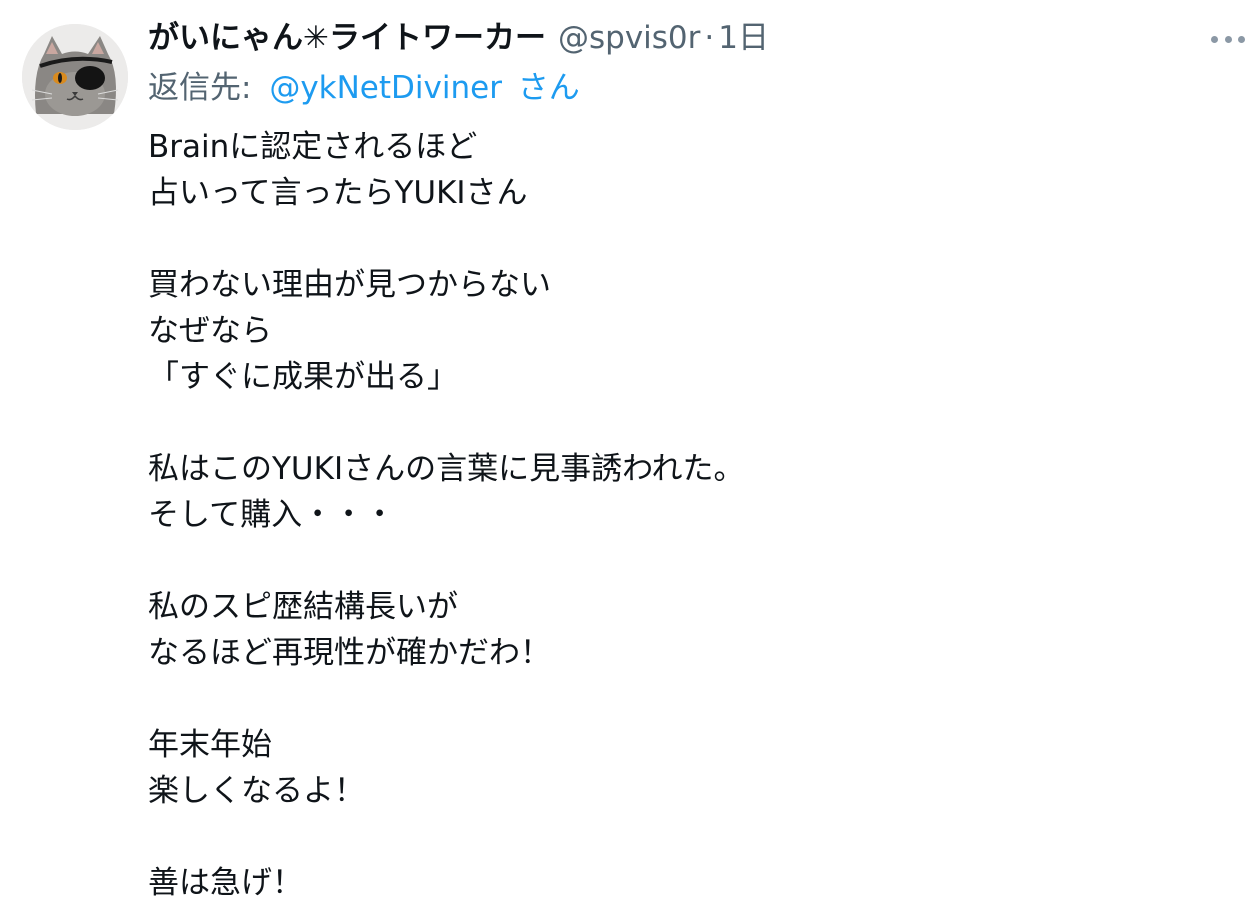  I want to click on tweet-text-line: 「すぐに成果が出る」, so click(303, 377).